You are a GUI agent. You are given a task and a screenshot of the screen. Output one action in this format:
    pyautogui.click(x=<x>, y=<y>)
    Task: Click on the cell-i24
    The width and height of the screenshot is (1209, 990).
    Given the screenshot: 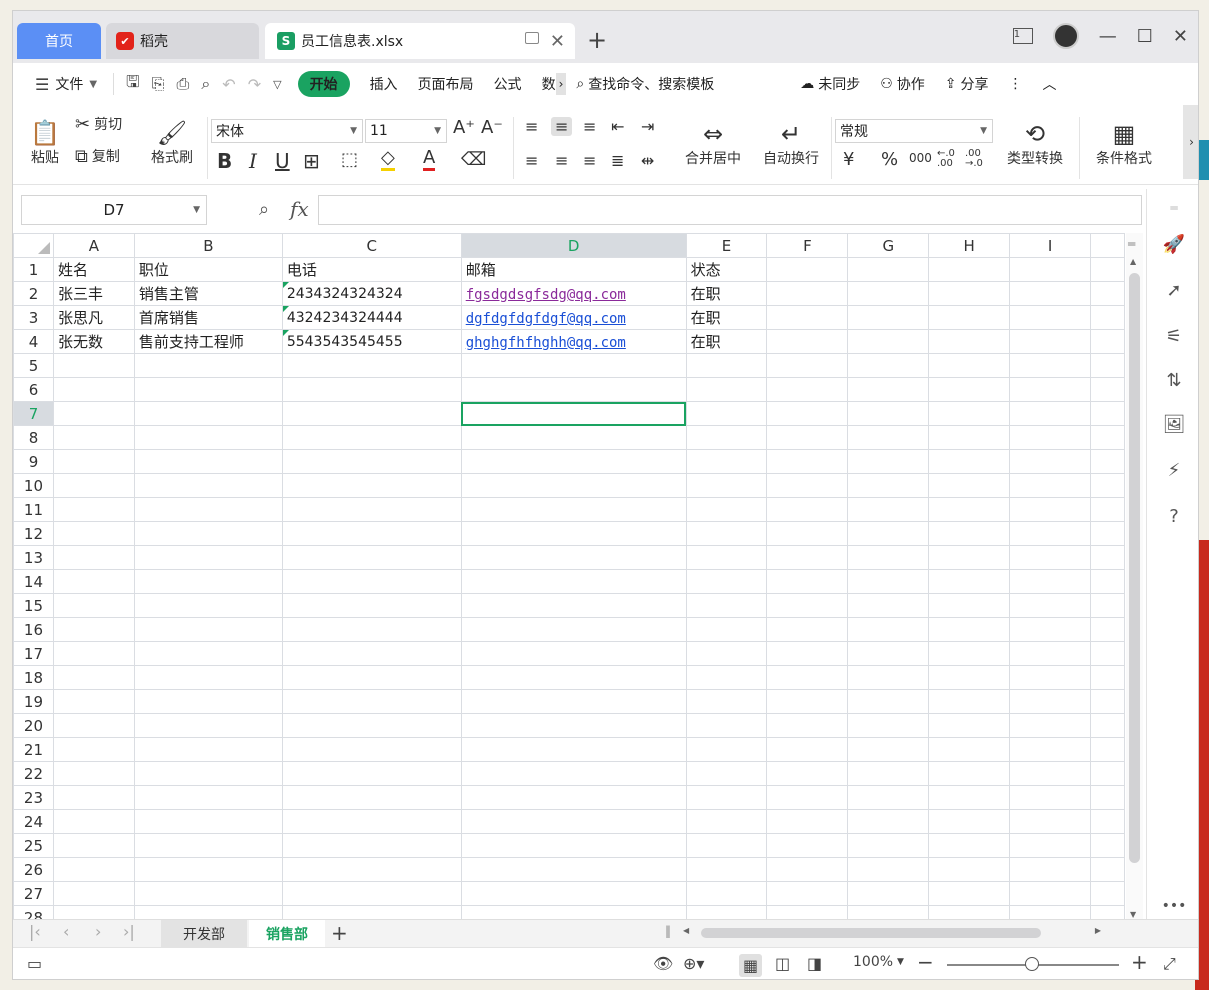 What is the action you would take?
    pyautogui.click(x=1050, y=821)
    